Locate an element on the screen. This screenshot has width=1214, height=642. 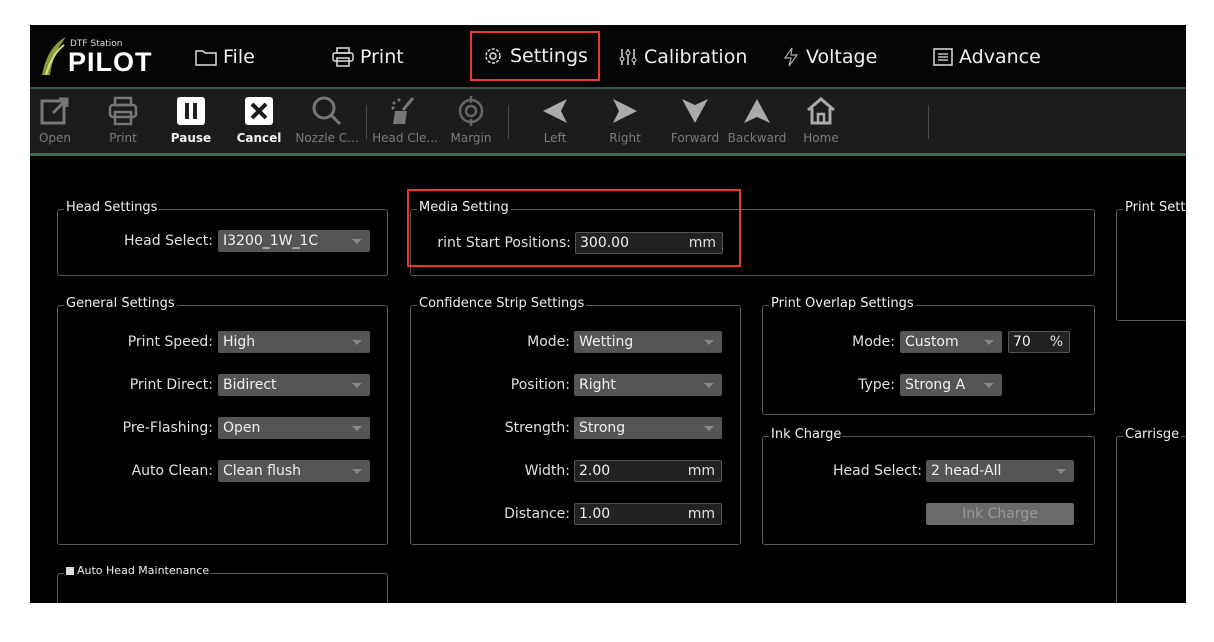
app-logo: DTF Station PILOT is located at coordinates (96, 56).